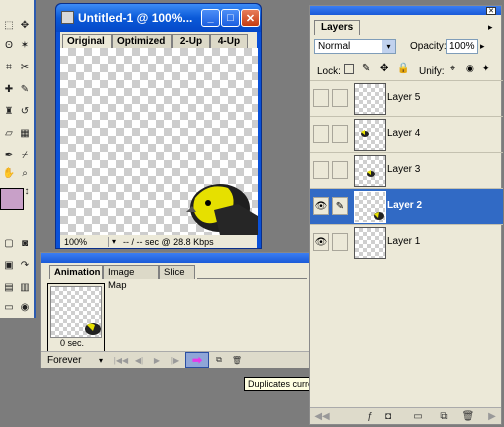 This screenshot has width=504, height=427. Describe the element at coordinates (168, 241) in the screenshot. I see `download-time: -- / -- sec @ 28.8 Kbps` at that location.